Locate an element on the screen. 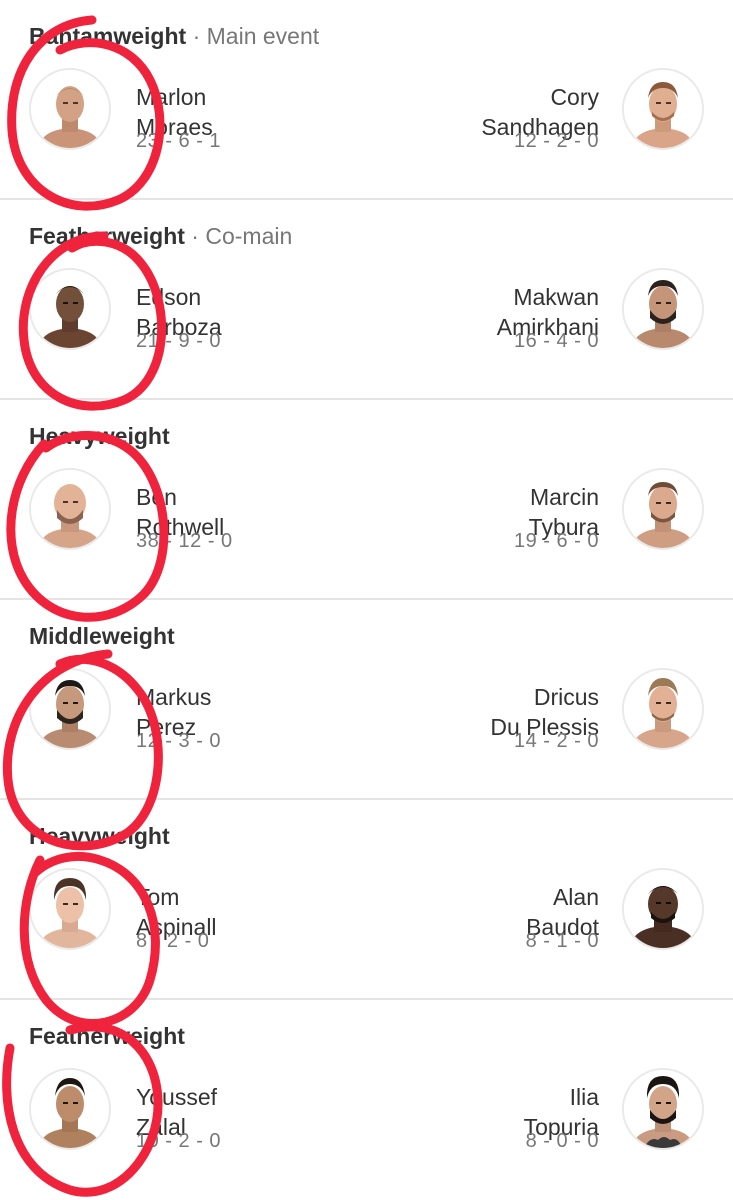 This screenshot has width=733, height=1200. bout-slot-label: Co-main is located at coordinates (249, 236).